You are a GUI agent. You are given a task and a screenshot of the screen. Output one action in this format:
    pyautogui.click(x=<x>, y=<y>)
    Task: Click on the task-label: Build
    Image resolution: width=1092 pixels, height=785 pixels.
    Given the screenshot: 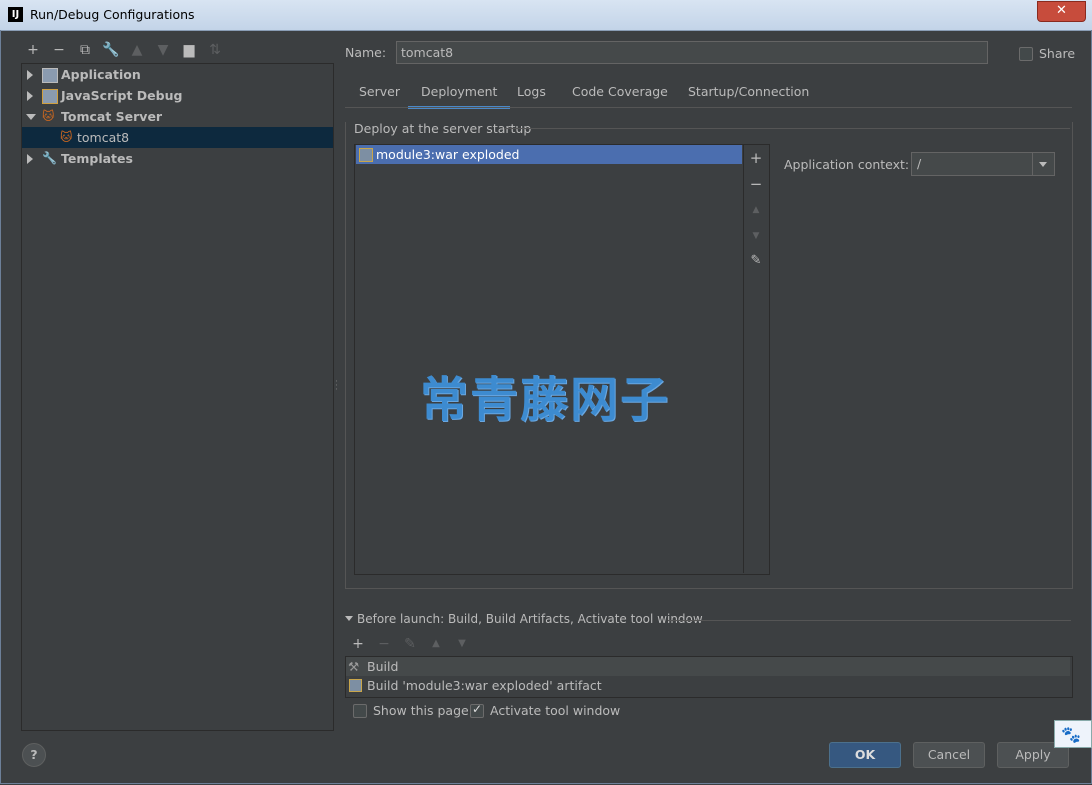 What is the action you would take?
    pyautogui.click(x=383, y=666)
    